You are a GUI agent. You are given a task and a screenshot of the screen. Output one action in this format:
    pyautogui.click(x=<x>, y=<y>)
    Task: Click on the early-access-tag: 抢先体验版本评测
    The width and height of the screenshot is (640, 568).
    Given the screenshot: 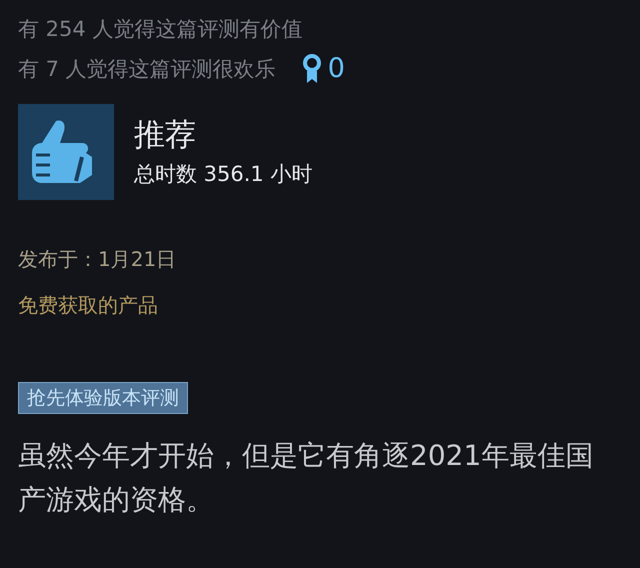 What is the action you would take?
    pyautogui.click(x=103, y=398)
    